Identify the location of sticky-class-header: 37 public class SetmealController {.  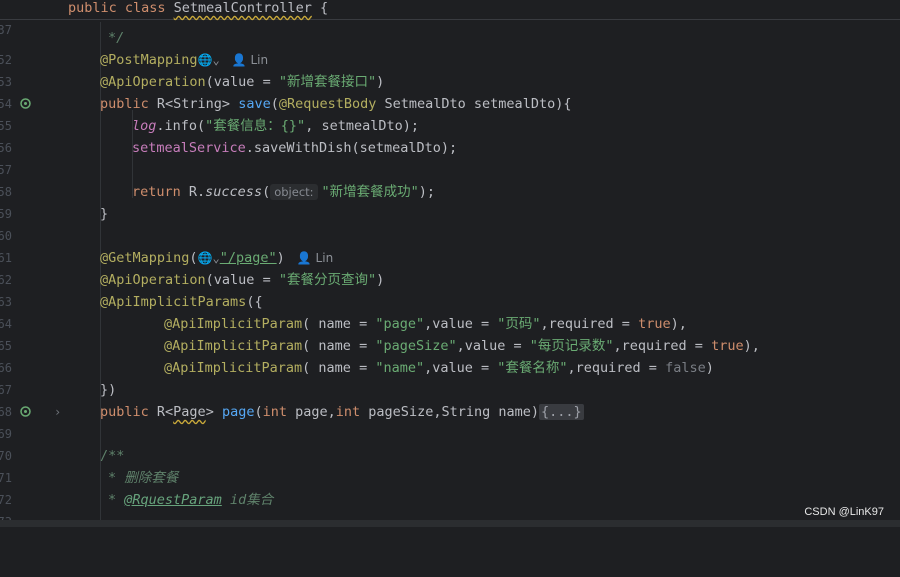
(450, 18).